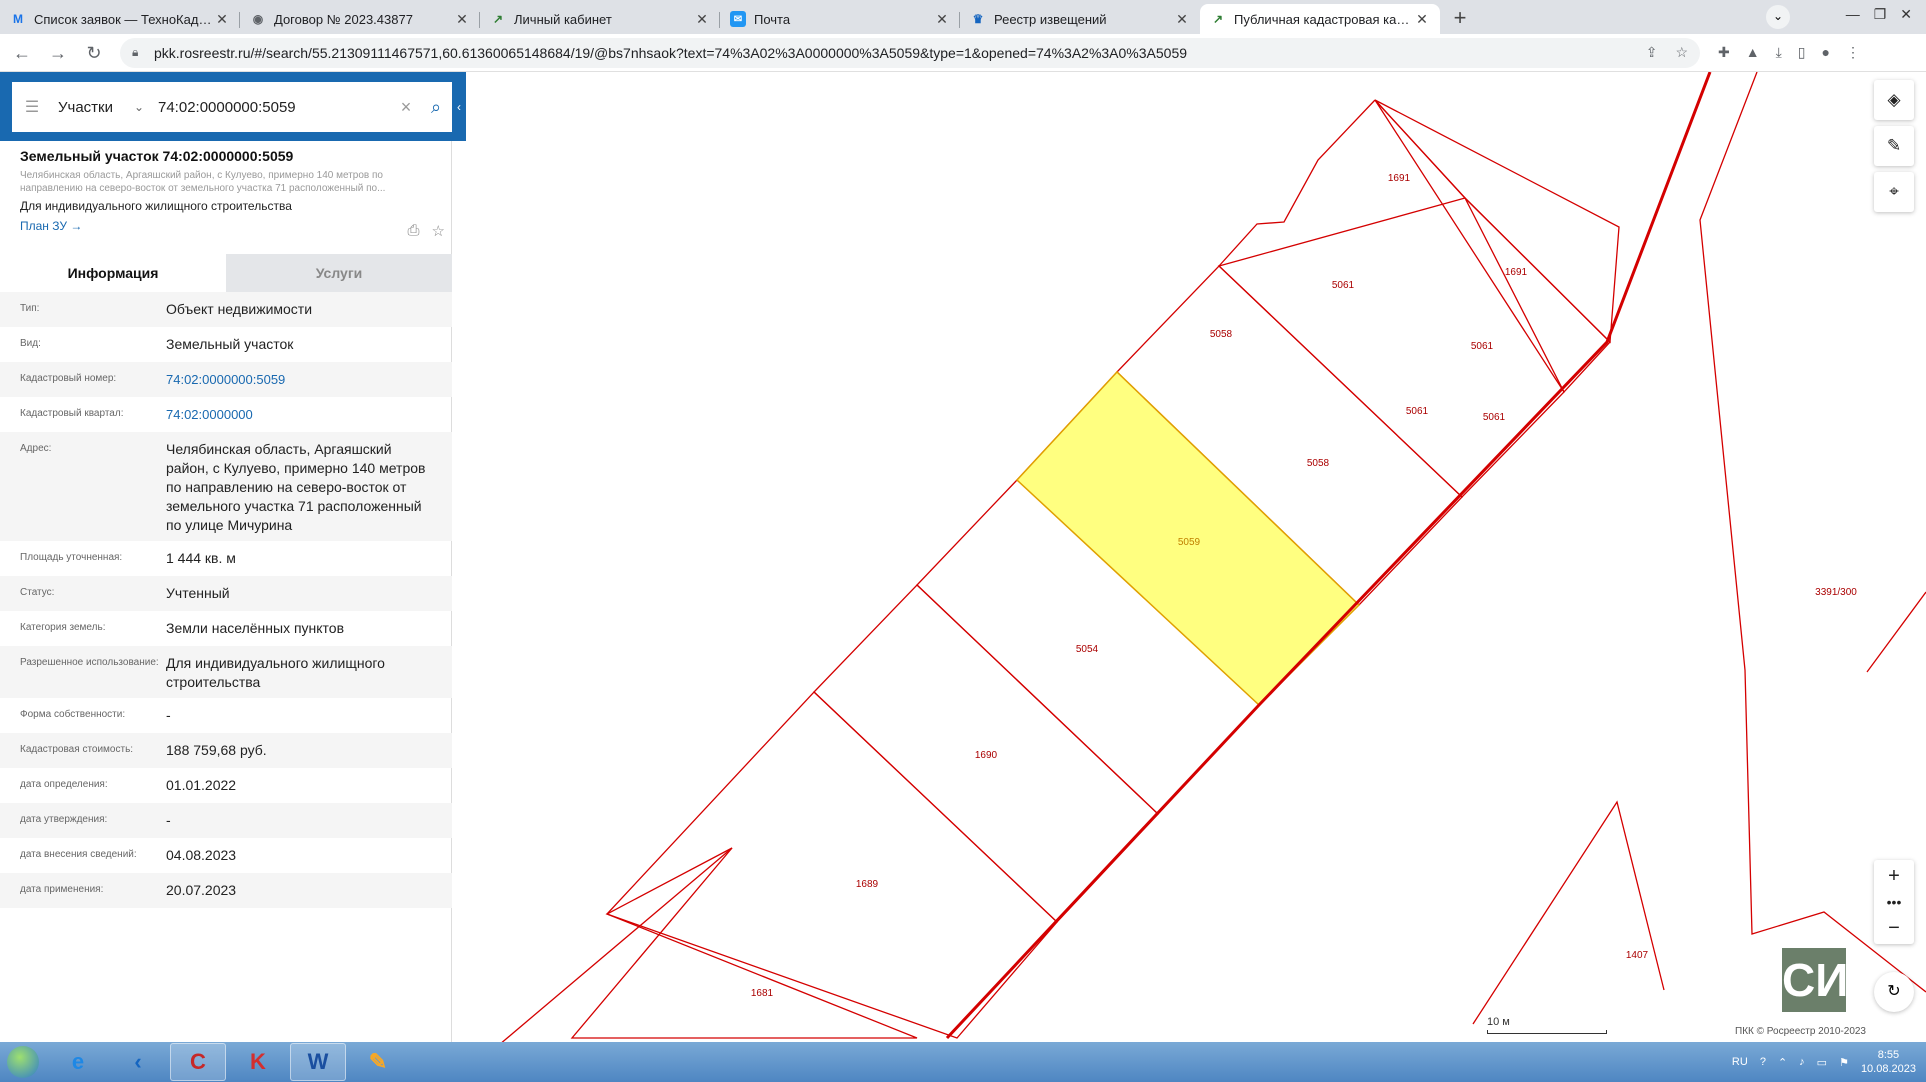 This screenshot has width=1926, height=1082. I want to click on info-row: Тип: Объект недвижимости, so click(226, 309).